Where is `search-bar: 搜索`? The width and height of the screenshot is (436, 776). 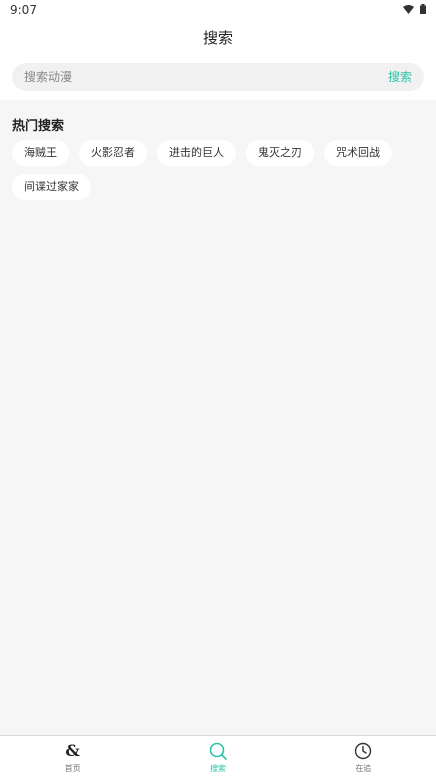 search-bar: 搜索 is located at coordinates (218, 77).